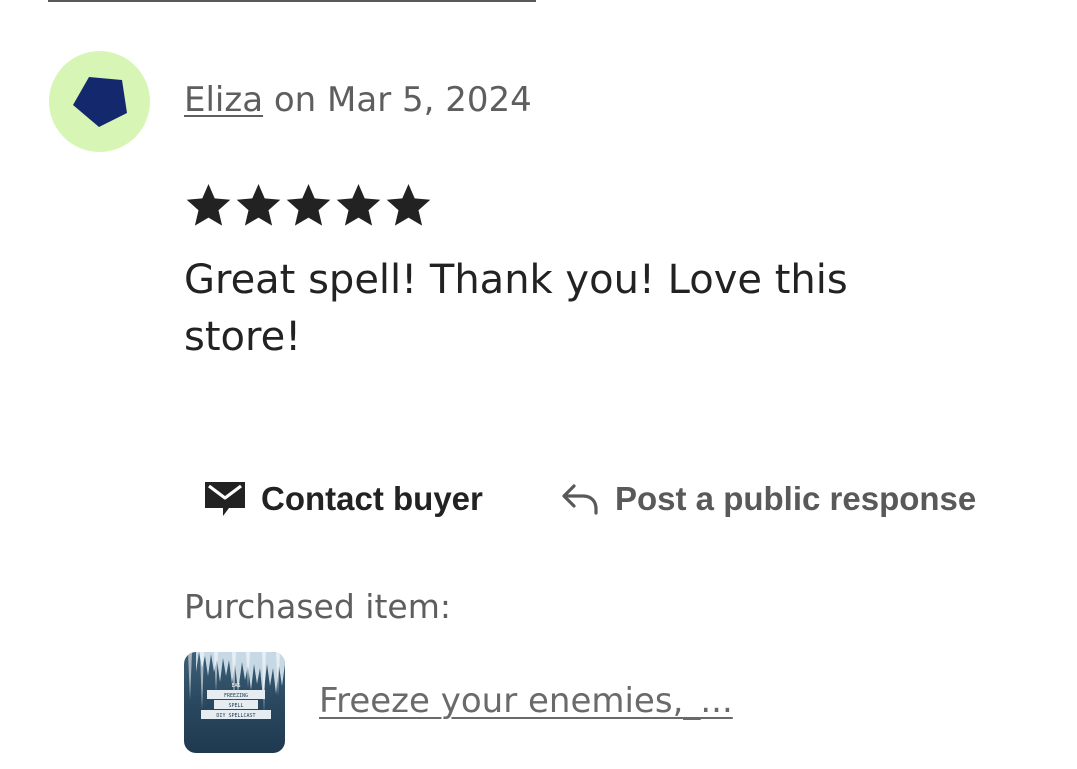  What do you see at coordinates (516, 308) in the screenshot?
I see `review-text: Great spell! Thank you! Love this store!` at bounding box center [516, 308].